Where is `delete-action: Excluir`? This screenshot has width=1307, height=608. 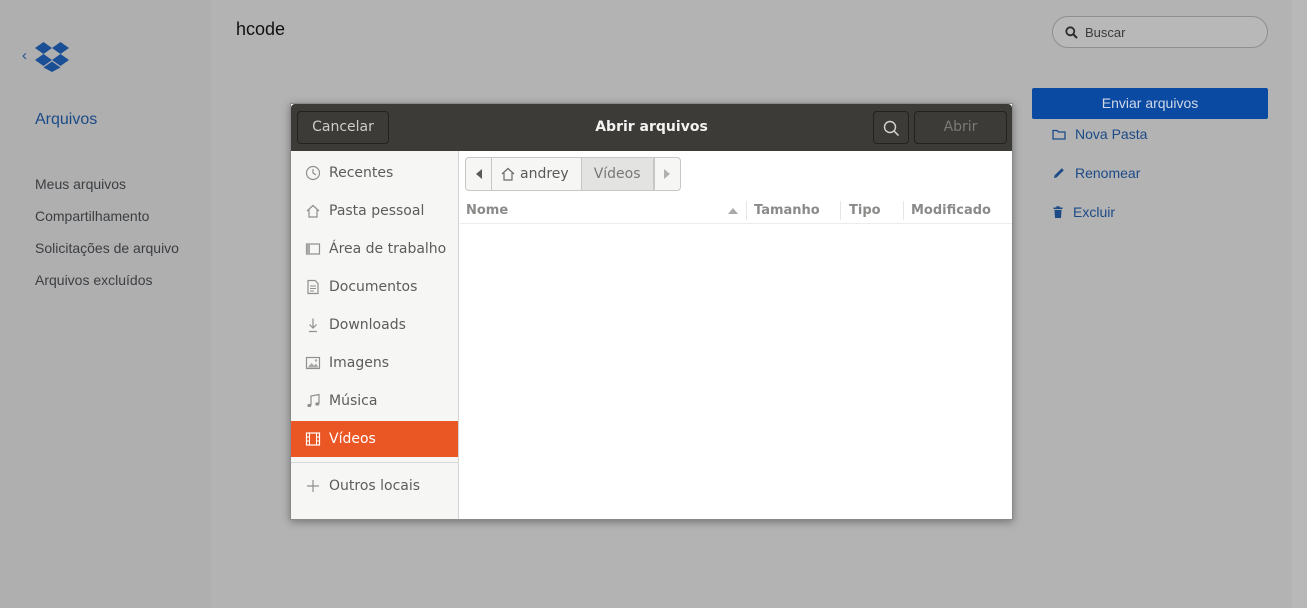
delete-action: Excluir is located at coordinates (1083, 212).